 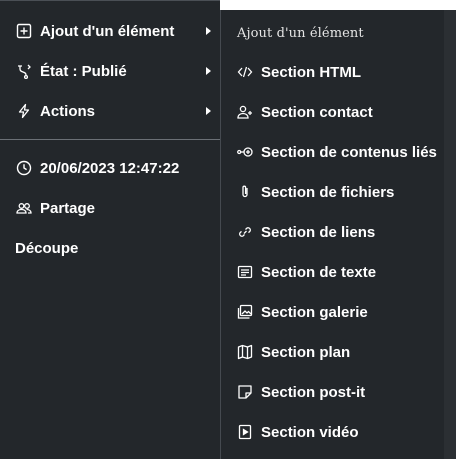 I want to click on submenu-item-contact: Section contact, so click(x=333, y=112).